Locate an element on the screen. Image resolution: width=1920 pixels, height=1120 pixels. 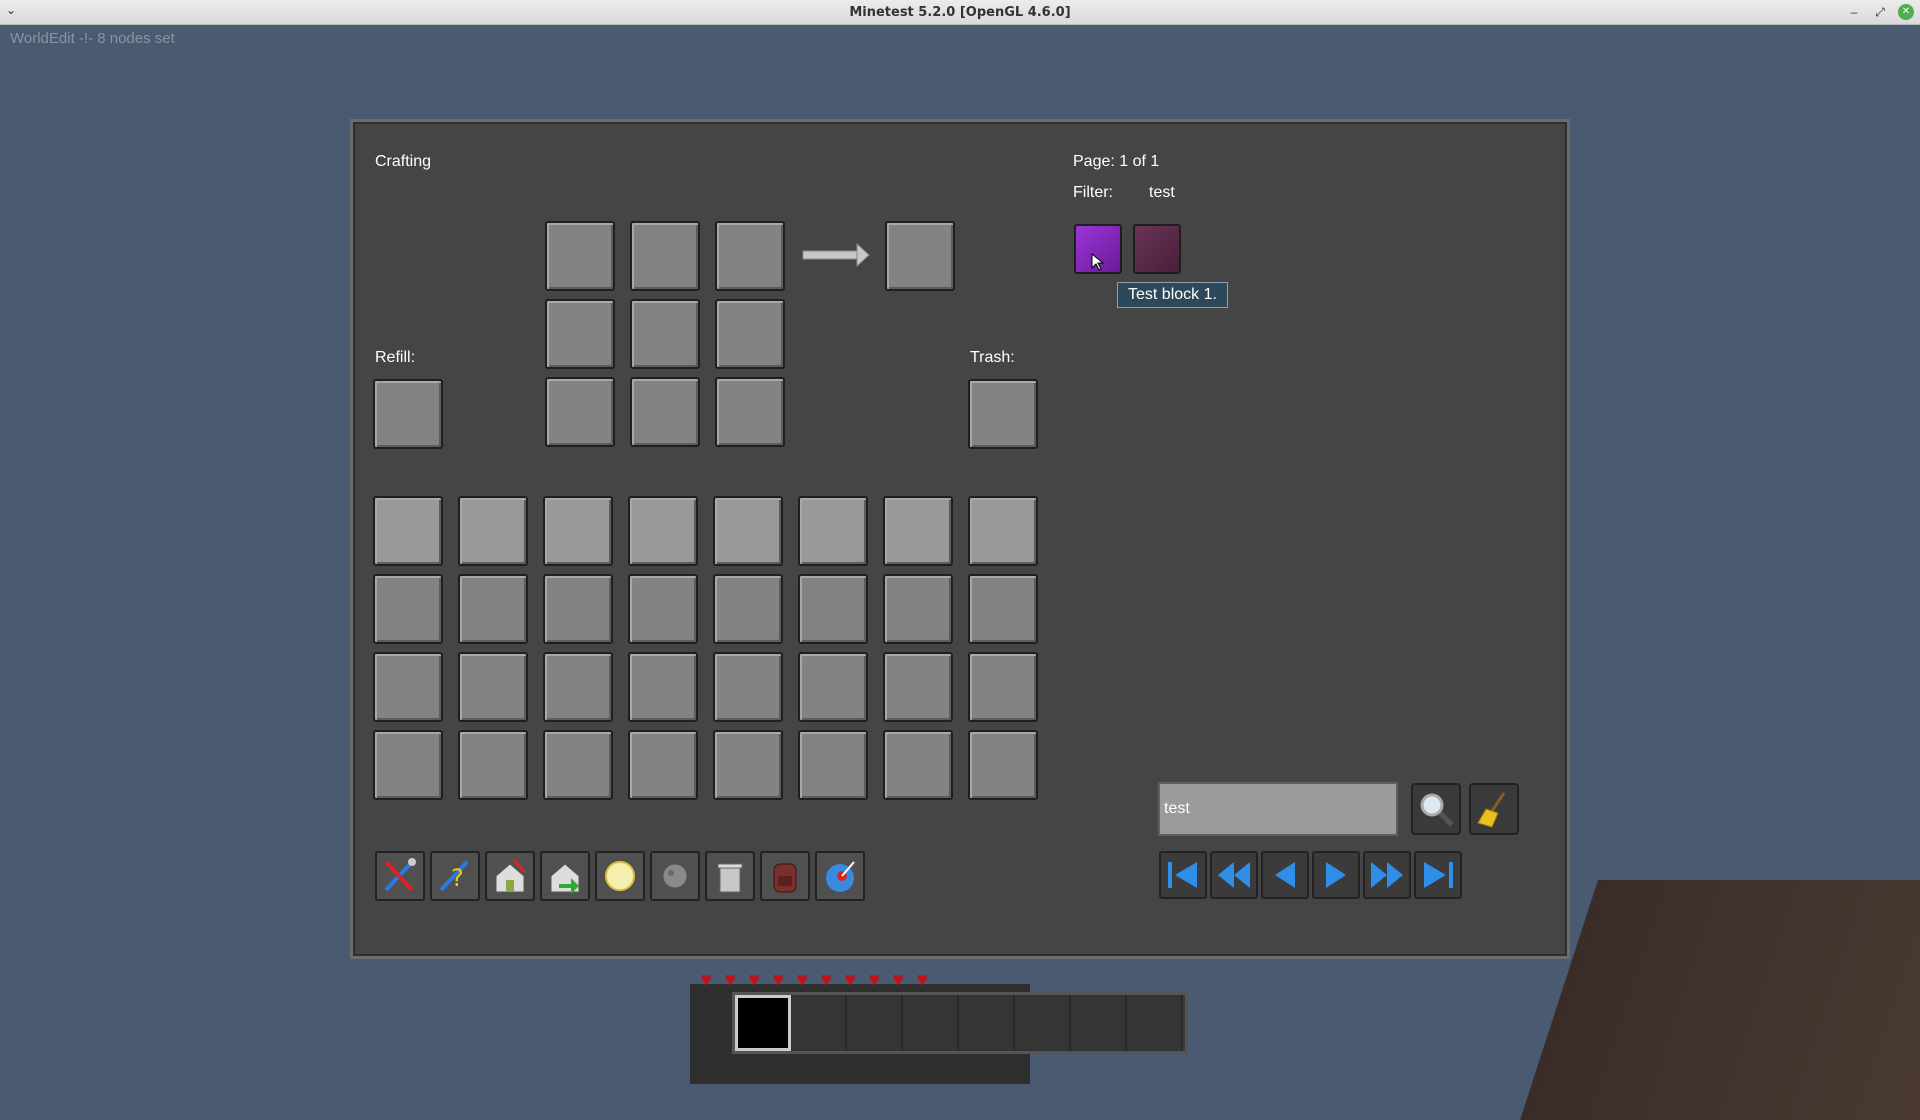
rewind-icon is located at coordinates (1234, 875).